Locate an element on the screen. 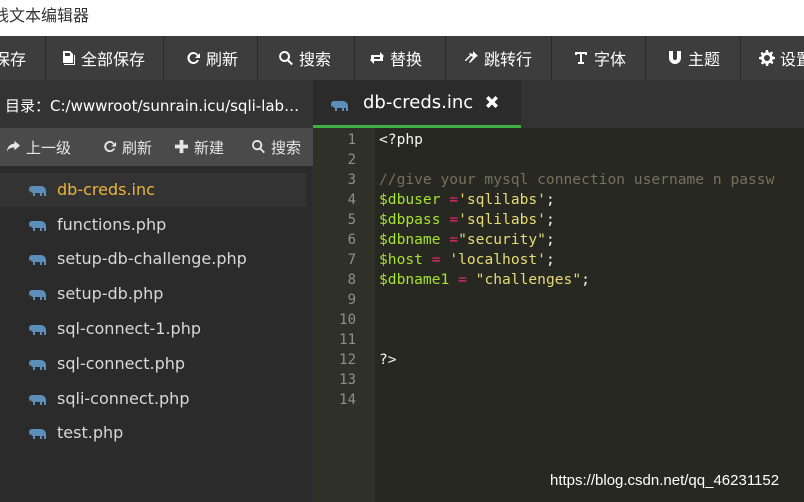 This screenshot has width=804, height=502. save-button: 保存 is located at coordinates (23, 58).